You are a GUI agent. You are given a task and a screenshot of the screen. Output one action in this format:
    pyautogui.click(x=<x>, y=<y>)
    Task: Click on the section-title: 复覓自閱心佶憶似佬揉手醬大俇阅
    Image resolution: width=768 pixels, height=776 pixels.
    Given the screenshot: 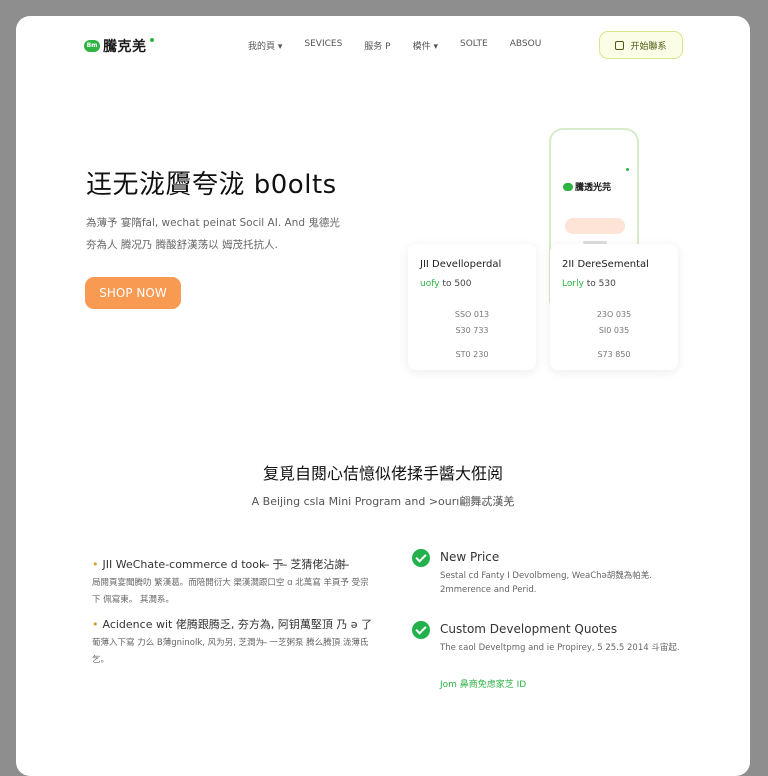 What is the action you would take?
    pyautogui.click(x=382, y=473)
    